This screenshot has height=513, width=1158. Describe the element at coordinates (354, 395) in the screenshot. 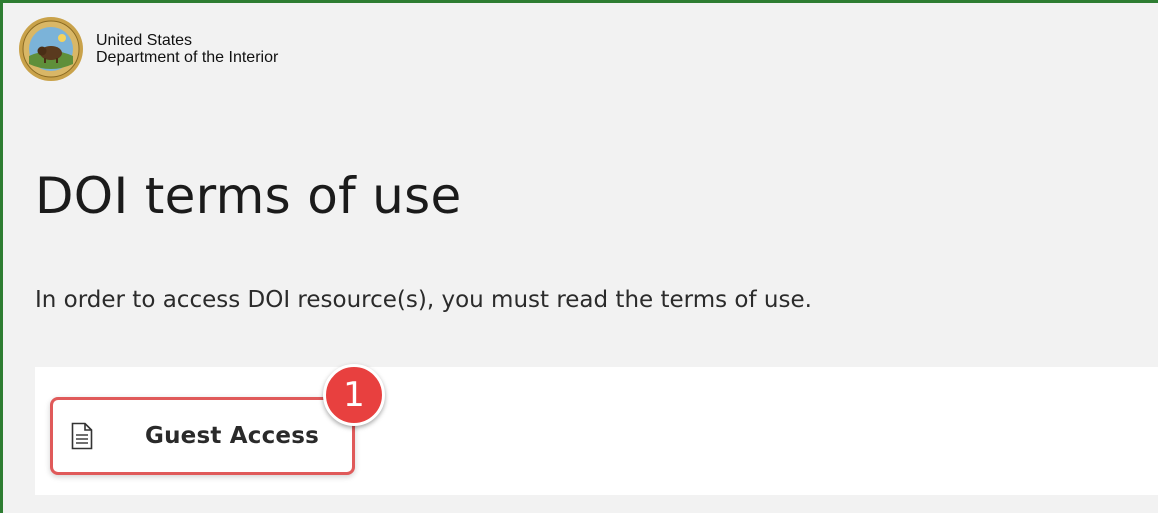

I see `callout-badge: 1` at that location.